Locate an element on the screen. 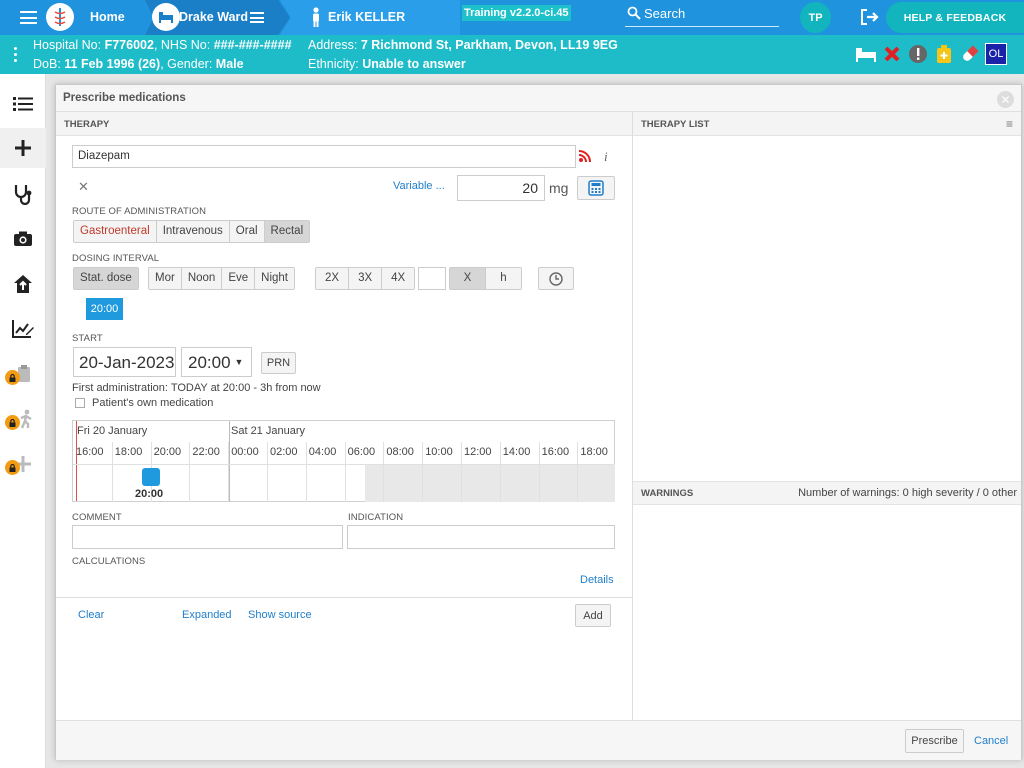  clear-link: Clear is located at coordinates (91, 615).